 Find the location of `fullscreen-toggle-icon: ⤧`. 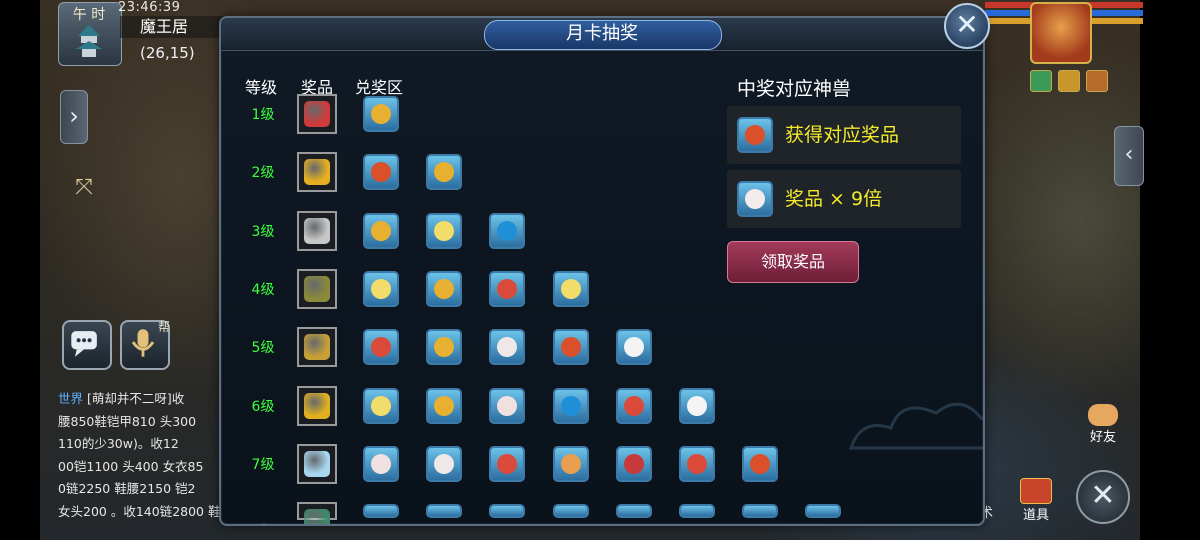

fullscreen-toggle-icon: ⤧ is located at coordinates (84, 188).